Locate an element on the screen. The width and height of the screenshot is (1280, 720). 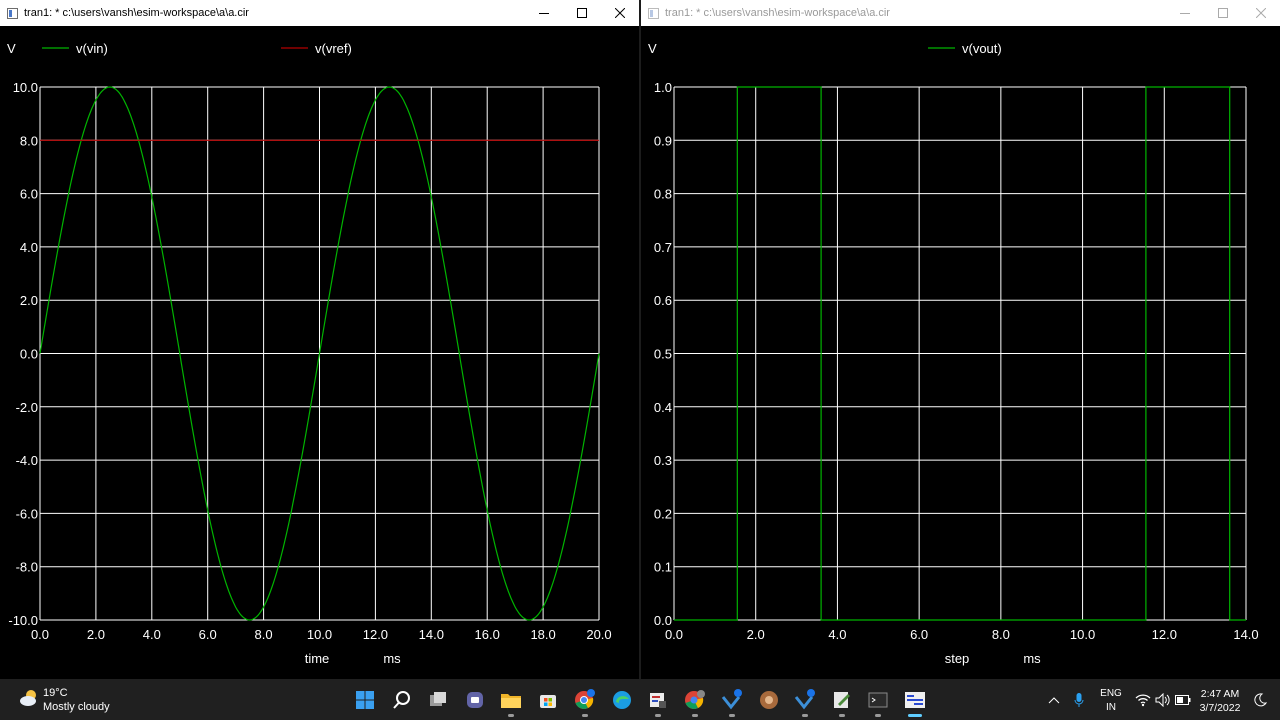
y-tick-label: 0.0 is located at coordinates (29, 354).